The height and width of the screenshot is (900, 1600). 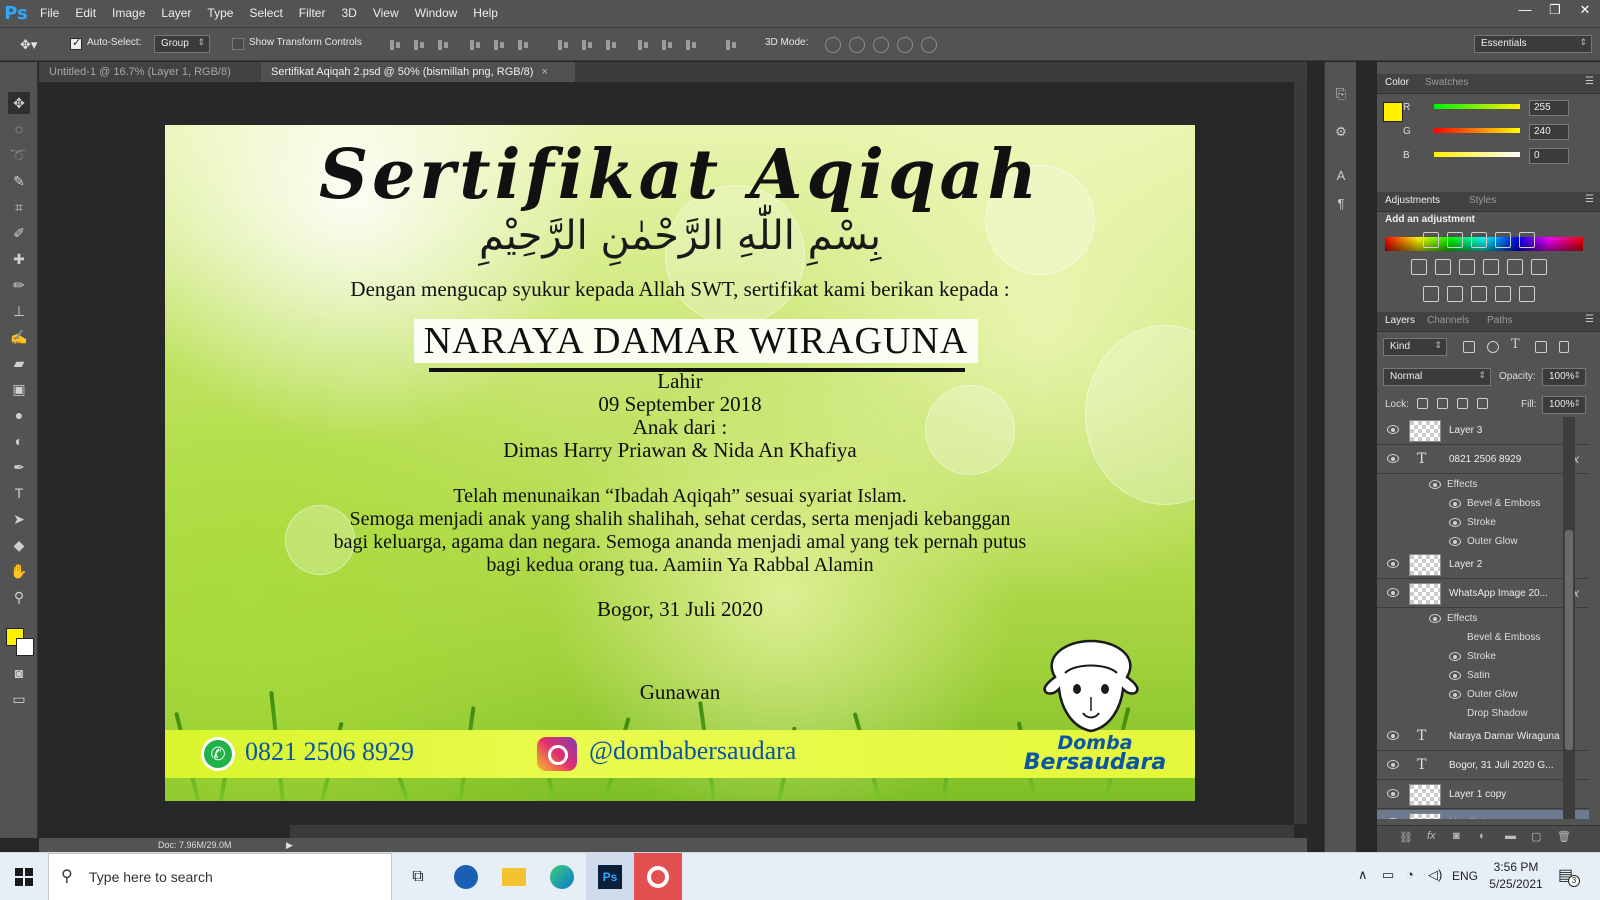 I want to click on filter-type-icon: T, so click(x=1515, y=344).